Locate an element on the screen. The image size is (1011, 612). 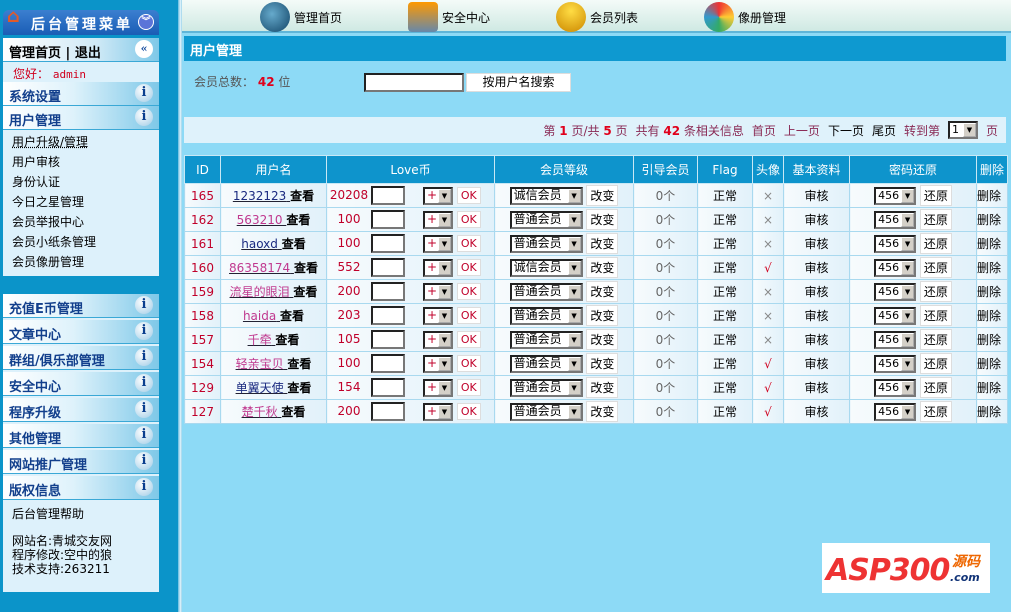
username-link: haoxd is located at coordinates (259, 244).